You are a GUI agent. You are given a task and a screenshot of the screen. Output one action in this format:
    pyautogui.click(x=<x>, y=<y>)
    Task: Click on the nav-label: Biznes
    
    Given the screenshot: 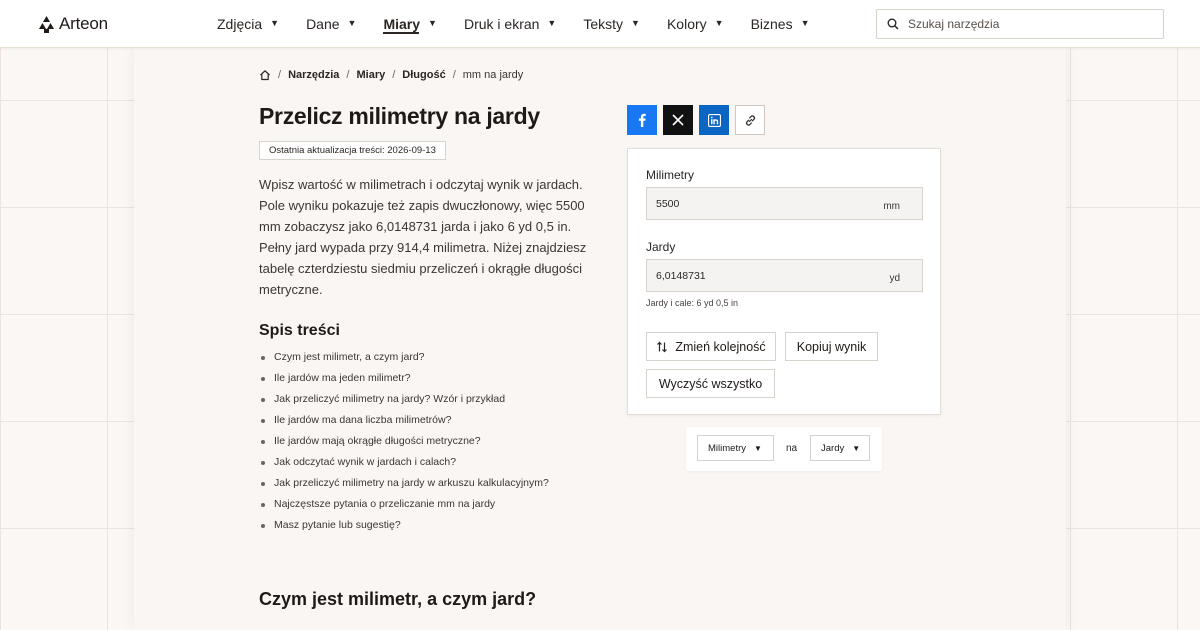 What is the action you would take?
    pyautogui.click(x=771, y=24)
    